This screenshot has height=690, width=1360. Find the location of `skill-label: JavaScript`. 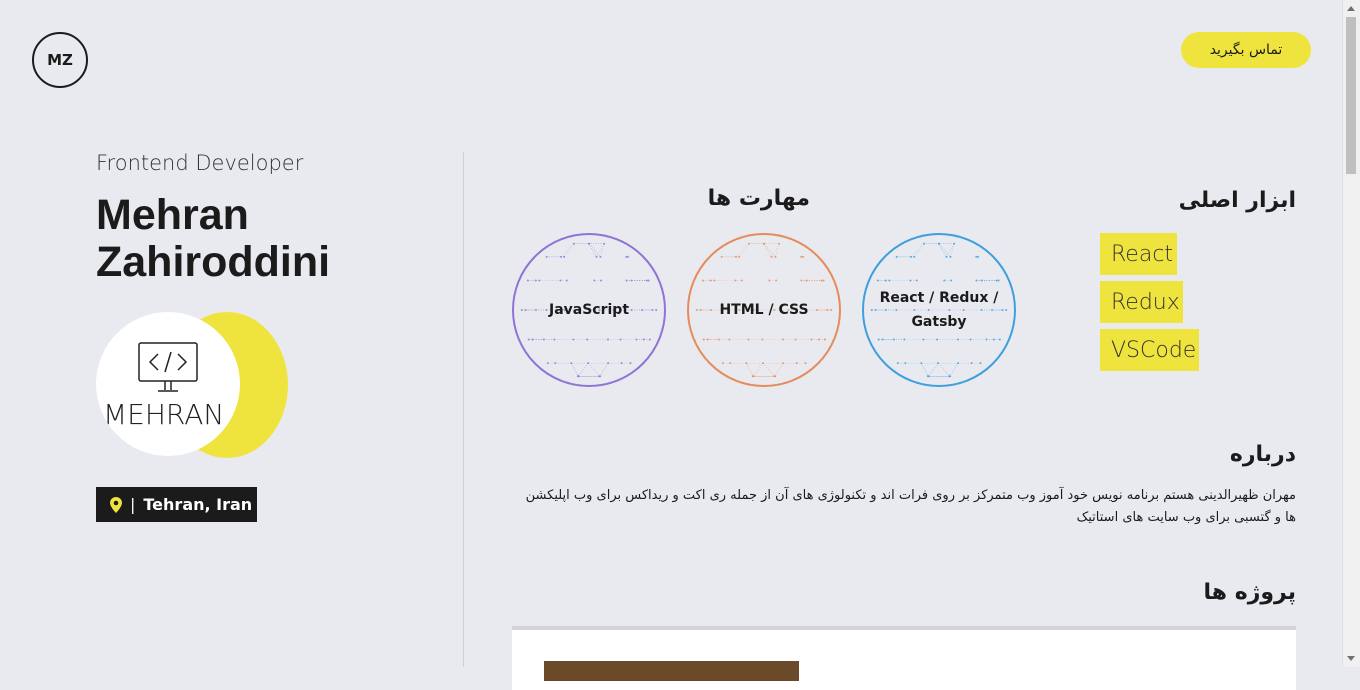

skill-label: JavaScript is located at coordinates (589, 310).